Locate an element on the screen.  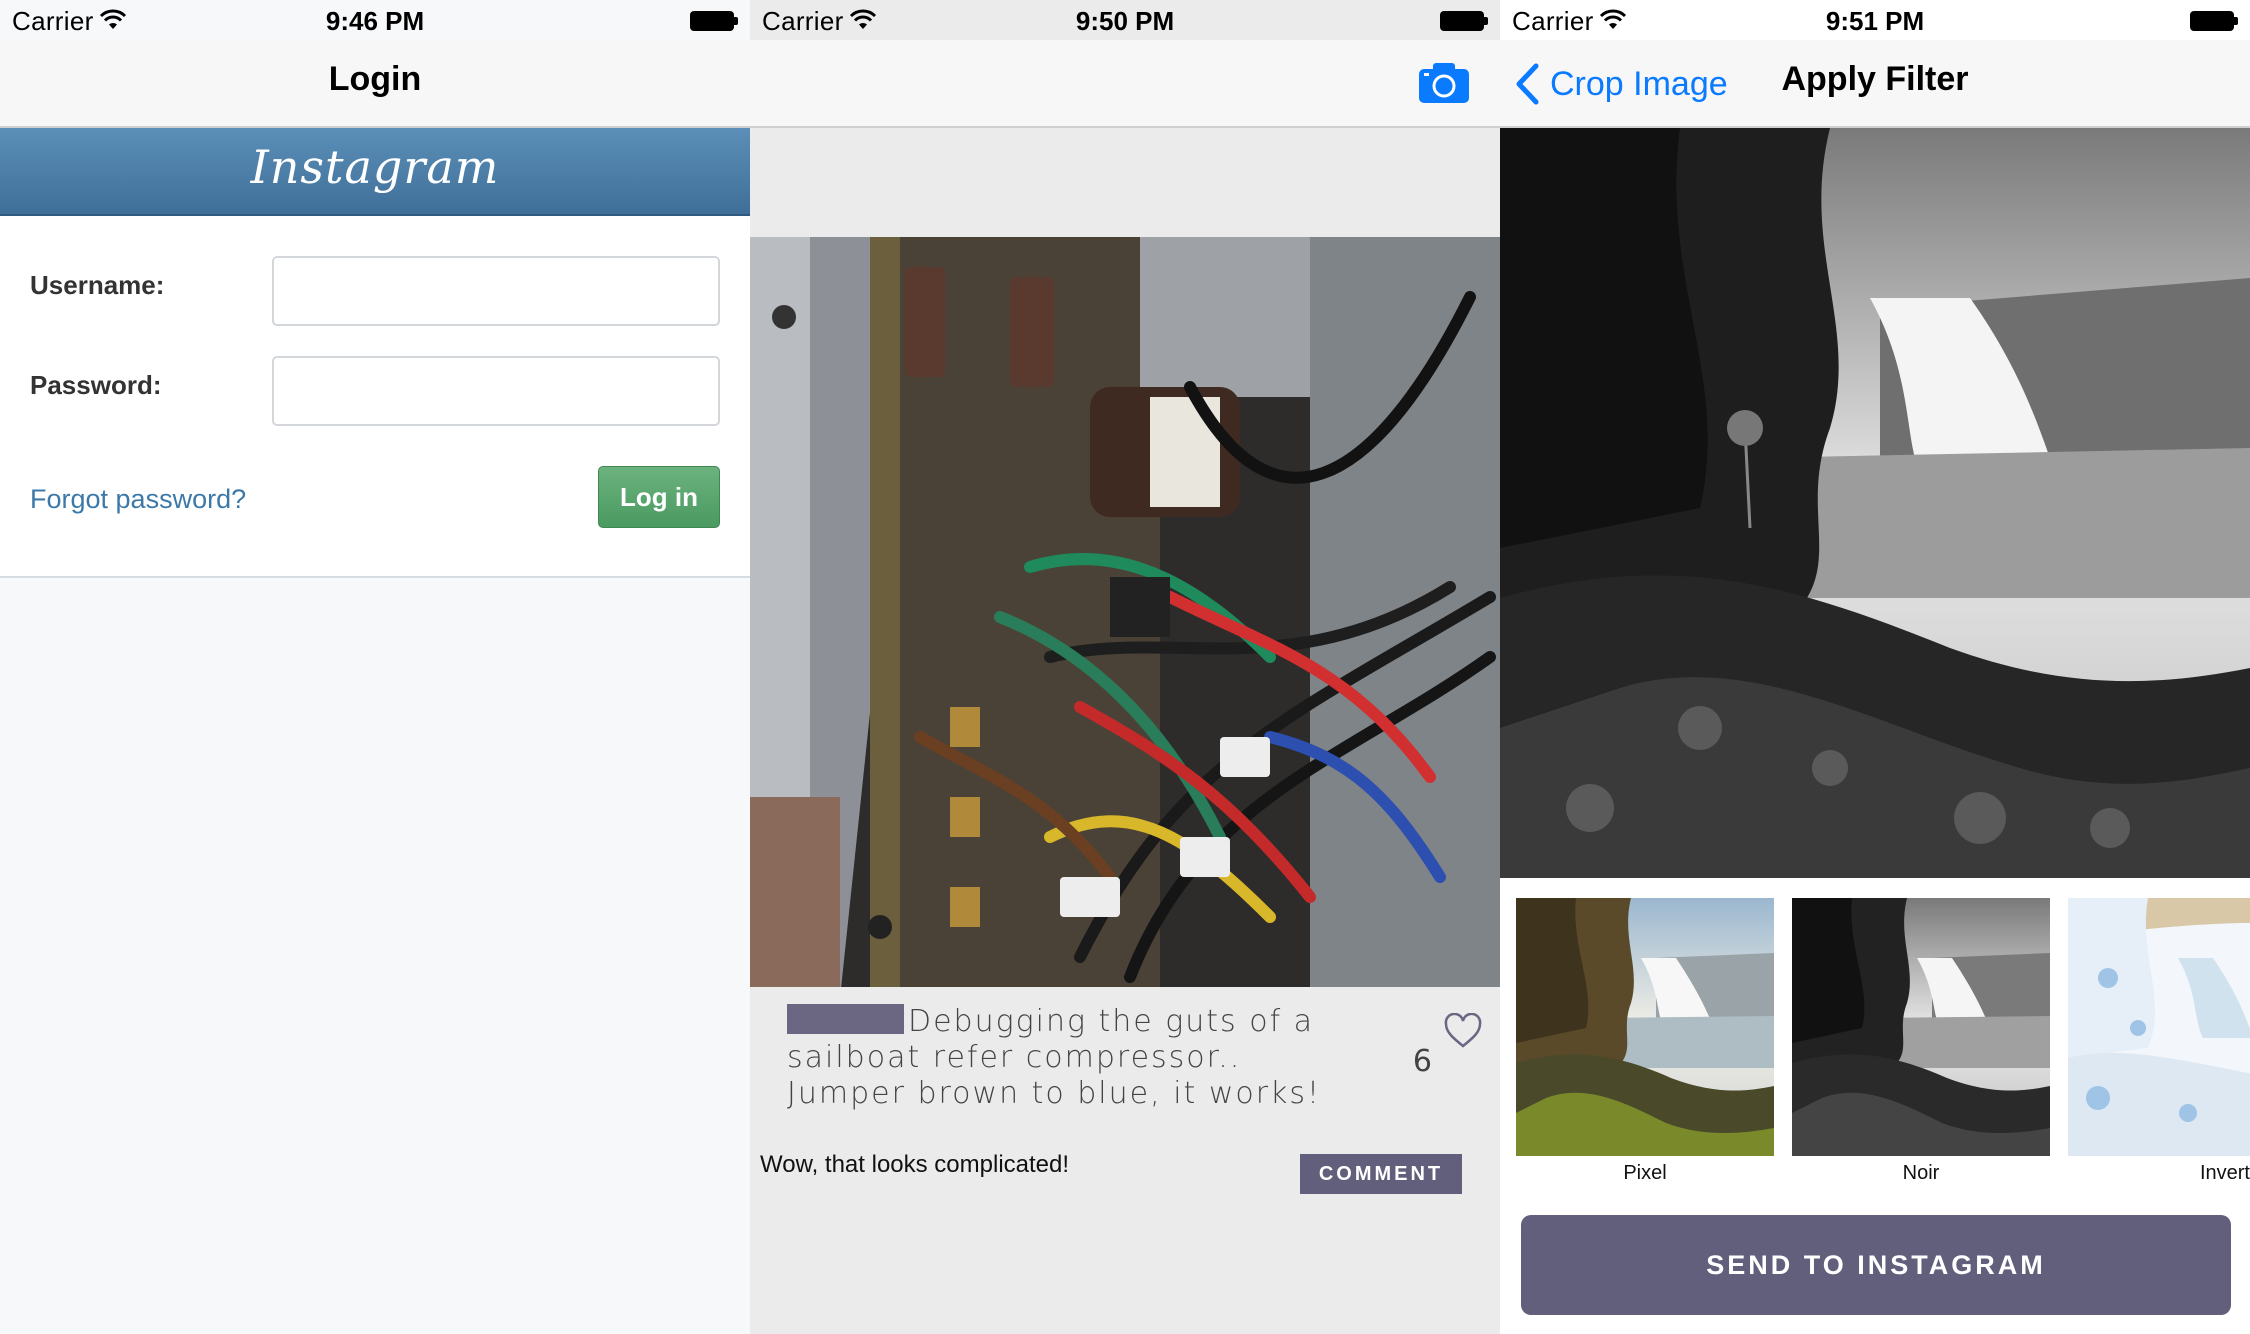
nav-bar: Crop Image Apply Filter is located at coordinates (1875, 84).